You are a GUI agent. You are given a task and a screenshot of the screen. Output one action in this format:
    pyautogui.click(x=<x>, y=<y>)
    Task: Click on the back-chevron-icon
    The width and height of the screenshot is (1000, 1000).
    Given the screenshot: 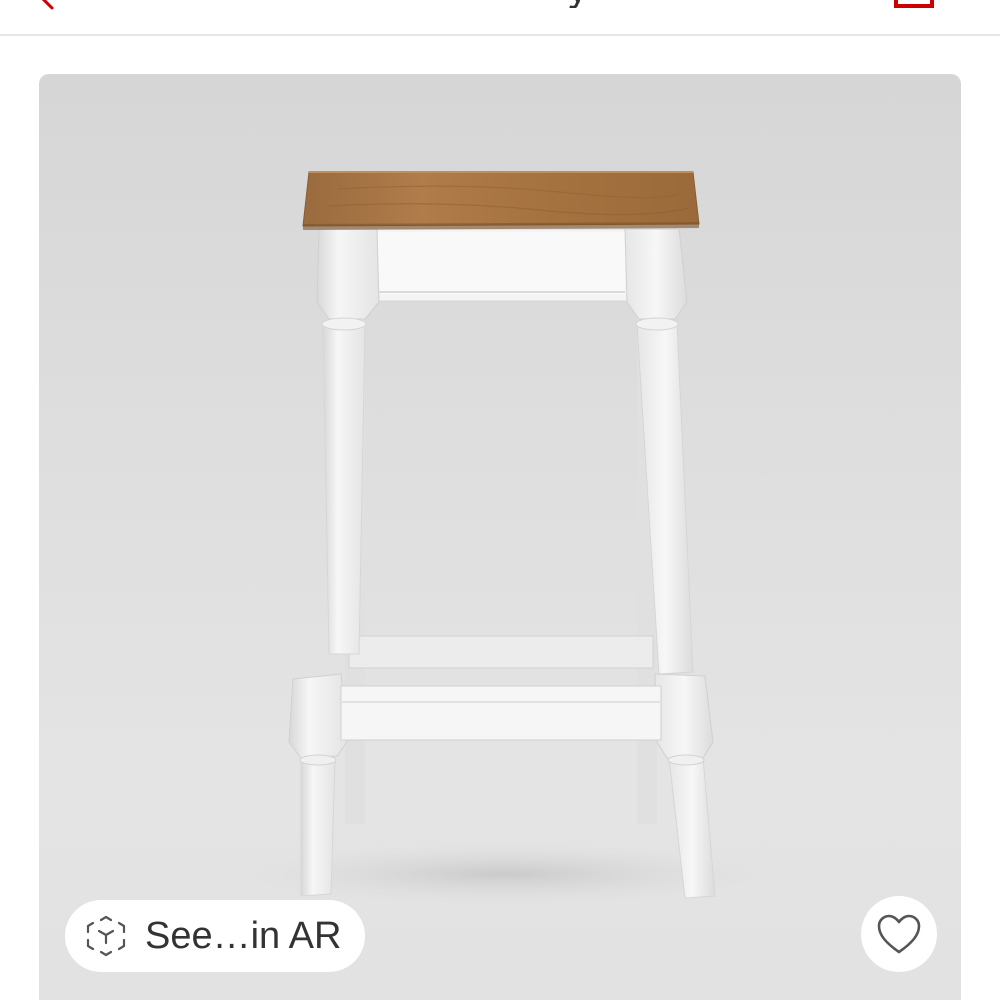 What is the action you would take?
    pyautogui.click(x=48, y=5)
    